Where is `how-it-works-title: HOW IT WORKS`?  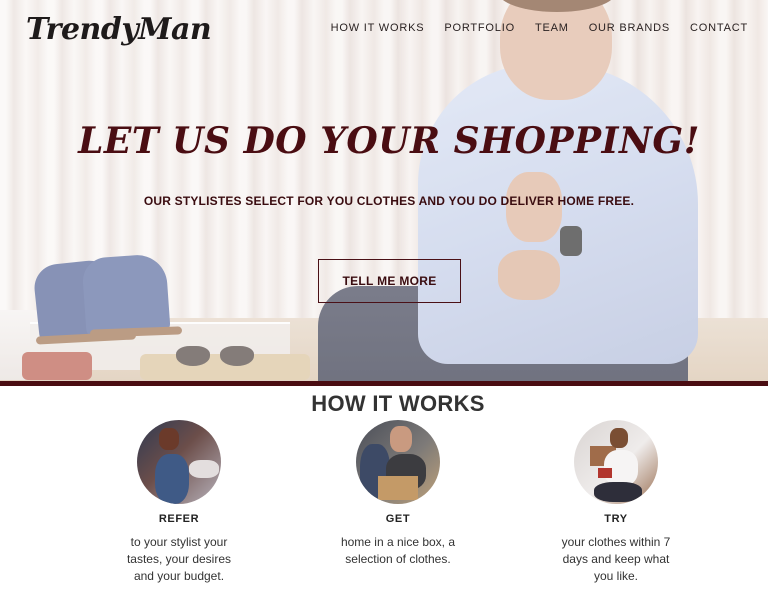
how-it-works-title: HOW IT WORKS is located at coordinates (398, 403).